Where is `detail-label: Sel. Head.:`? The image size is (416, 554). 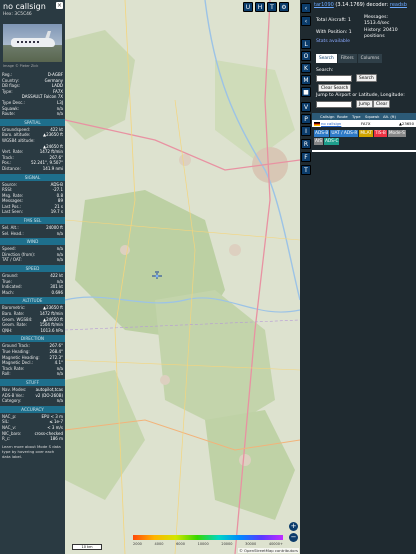 detail-label: Sel. Head.: is located at coordinates (13, 233).